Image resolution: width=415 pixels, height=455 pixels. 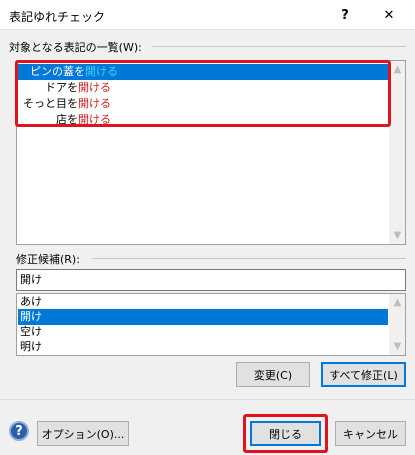 I want to click on target-item-text: ドアを, so click(x=61, y=87).